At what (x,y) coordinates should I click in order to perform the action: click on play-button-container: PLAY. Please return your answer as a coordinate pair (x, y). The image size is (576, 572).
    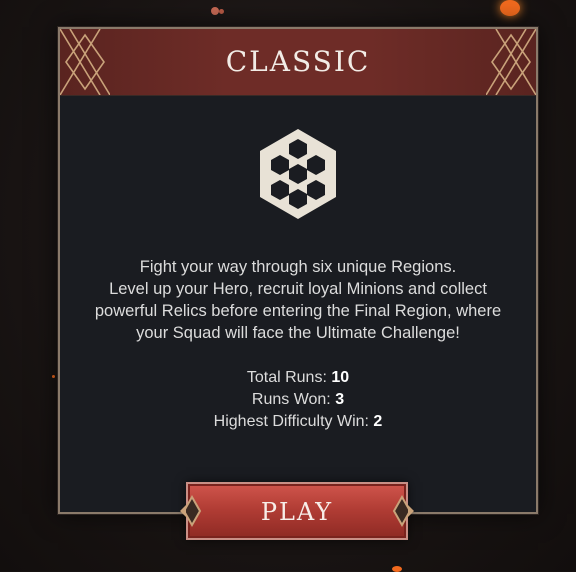
    Looking at the image, I should click on (297, 512).